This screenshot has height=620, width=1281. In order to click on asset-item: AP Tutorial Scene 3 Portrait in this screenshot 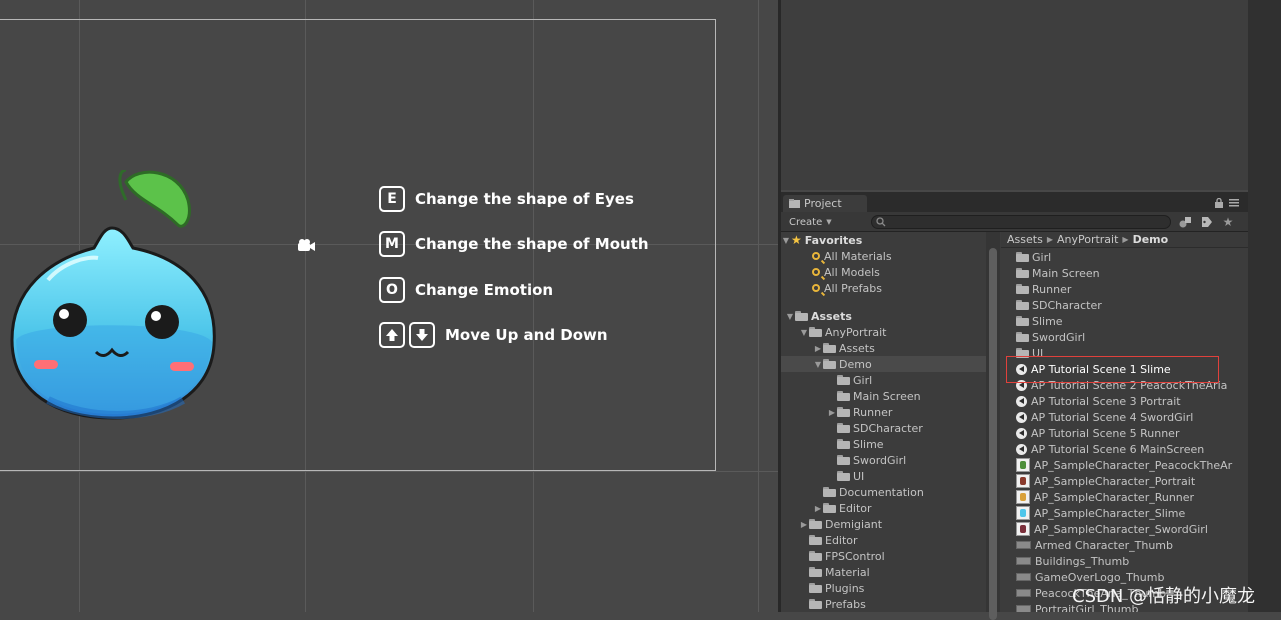, I will do `click(1098, 401)`.